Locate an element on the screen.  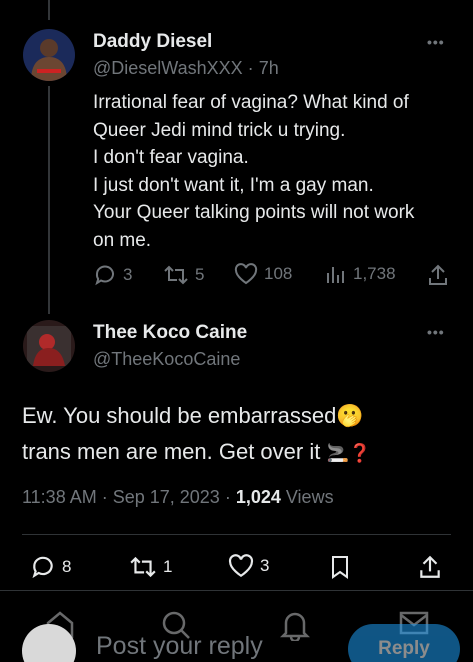
text-line: Your Queer talking points will not work is located at coordinates (254, 212).